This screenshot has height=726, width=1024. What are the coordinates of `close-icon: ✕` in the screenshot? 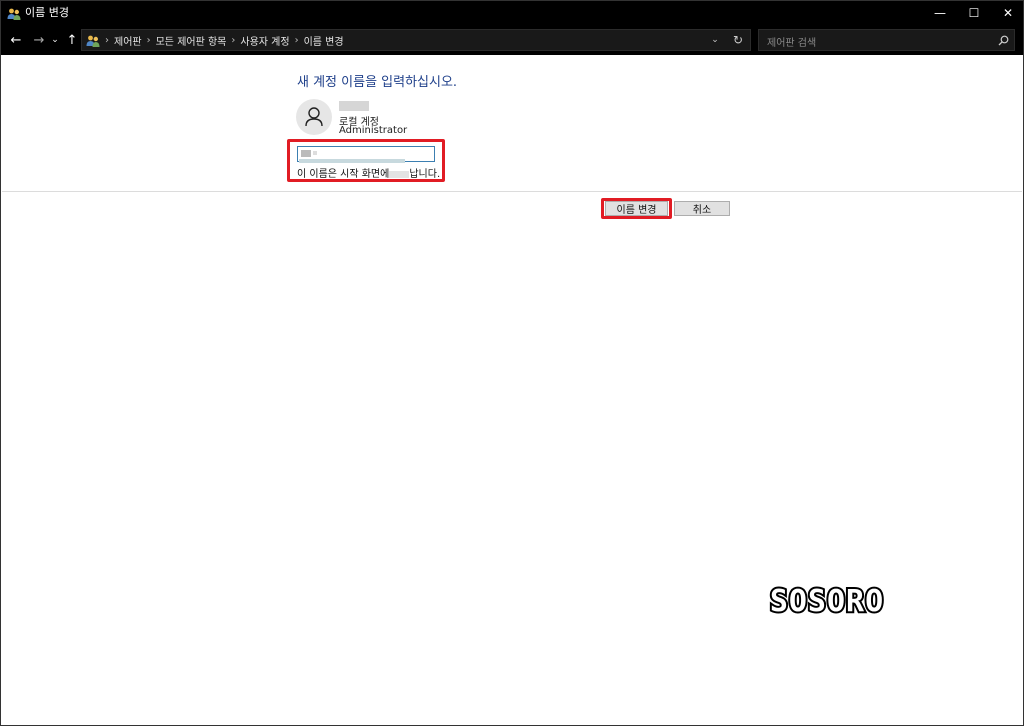 It's located at (1008, 13).